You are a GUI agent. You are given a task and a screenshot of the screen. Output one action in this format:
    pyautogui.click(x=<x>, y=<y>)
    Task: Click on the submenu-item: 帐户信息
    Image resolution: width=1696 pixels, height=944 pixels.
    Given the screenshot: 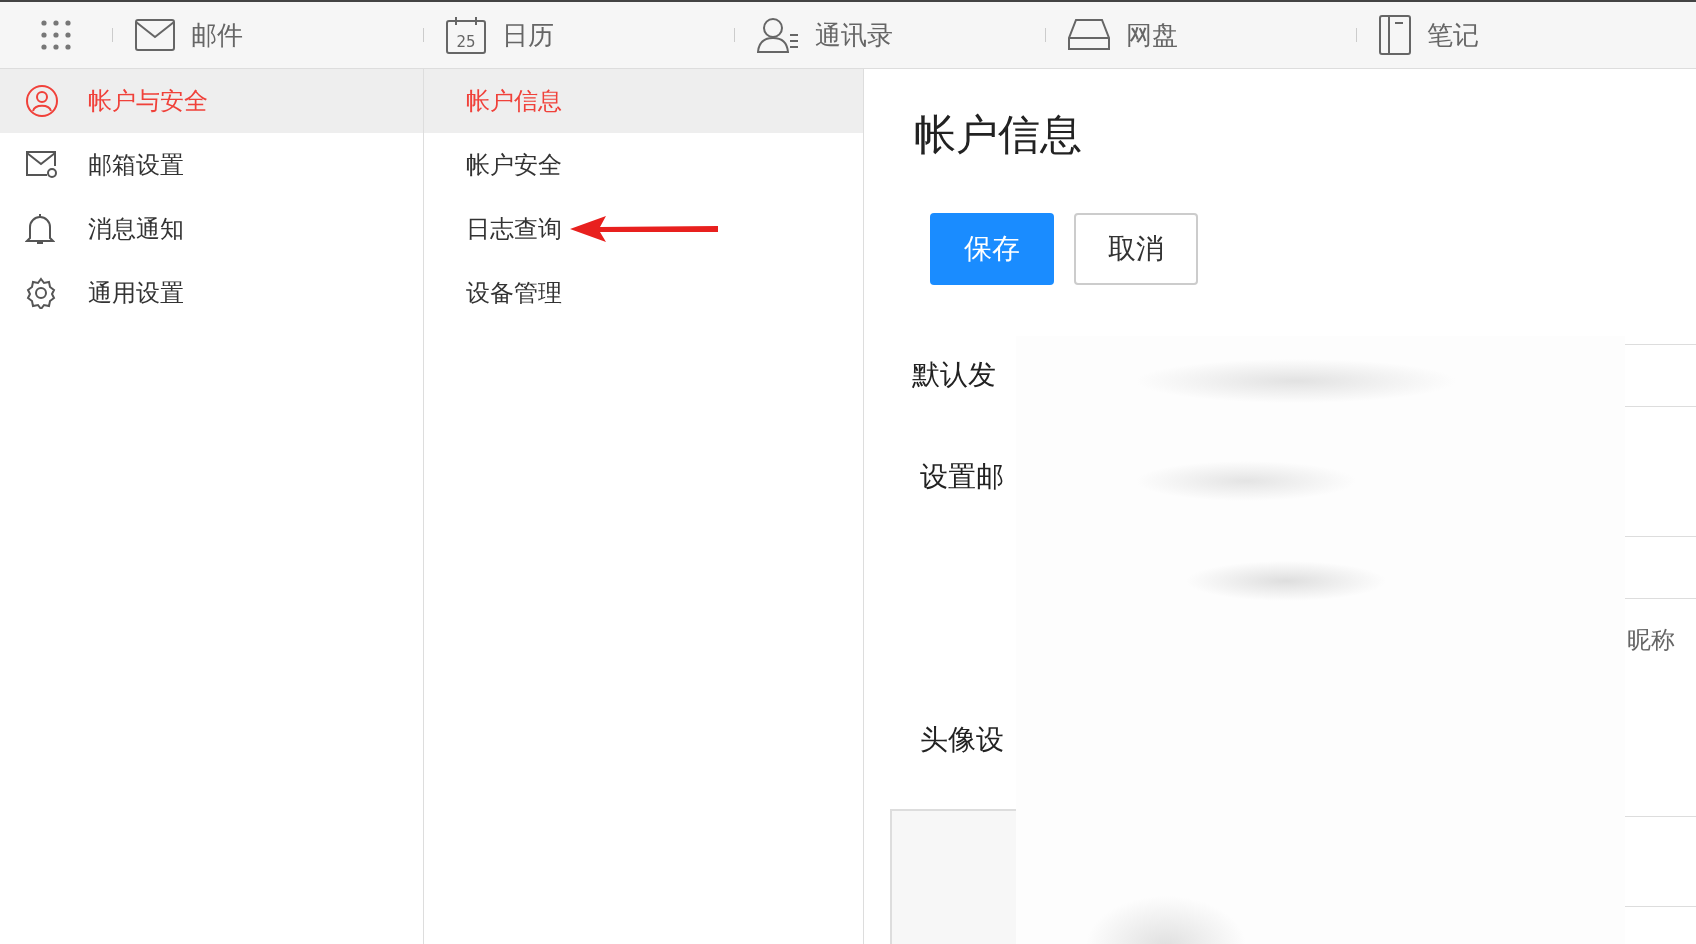 What is the action you would take?
    pyautogui.click(x=643, y=101)
    